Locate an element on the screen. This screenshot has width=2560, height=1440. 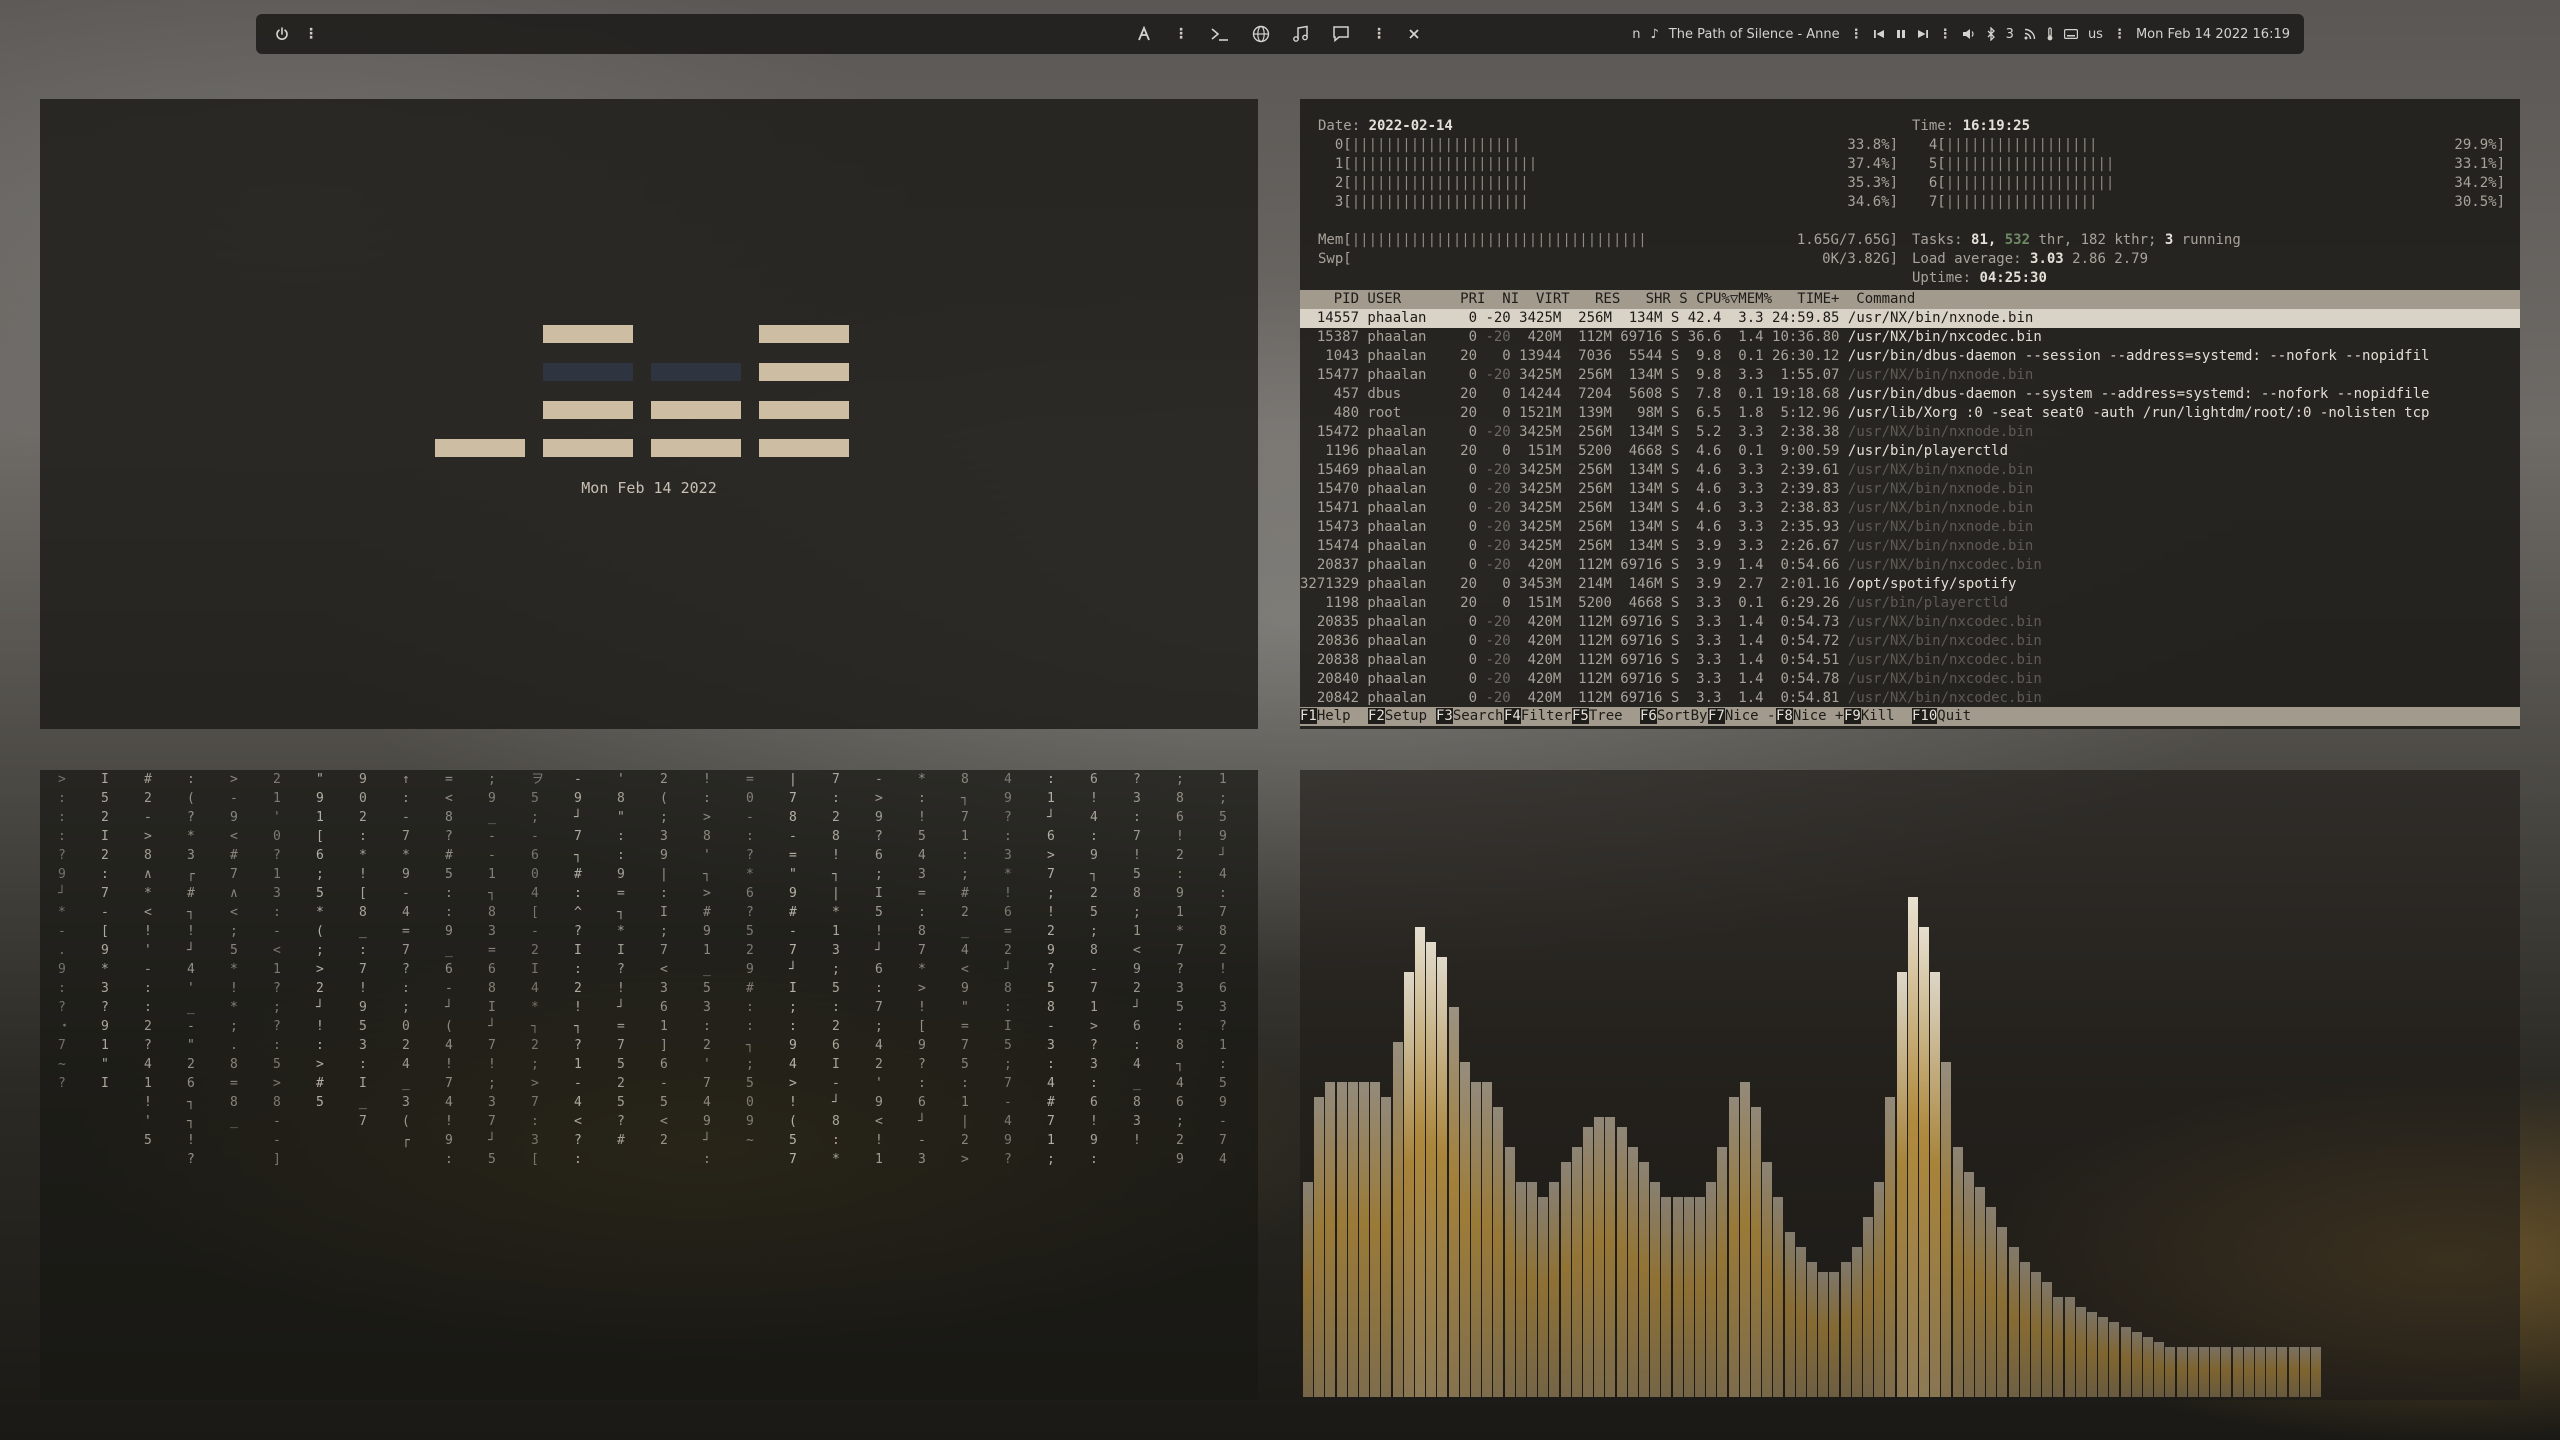
function-key-f5: F5Tree is located at coordinates (1605, 716).